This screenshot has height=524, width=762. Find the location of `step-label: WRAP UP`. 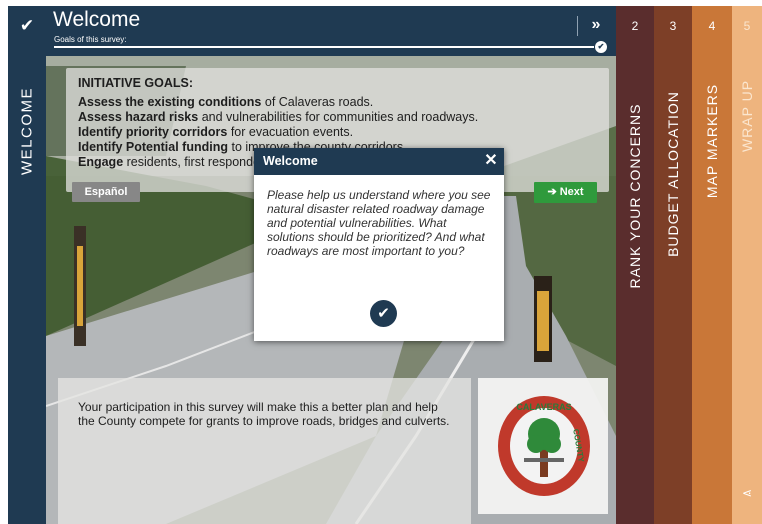

step-label: WRAP UP is located at coordinates (747, 116).